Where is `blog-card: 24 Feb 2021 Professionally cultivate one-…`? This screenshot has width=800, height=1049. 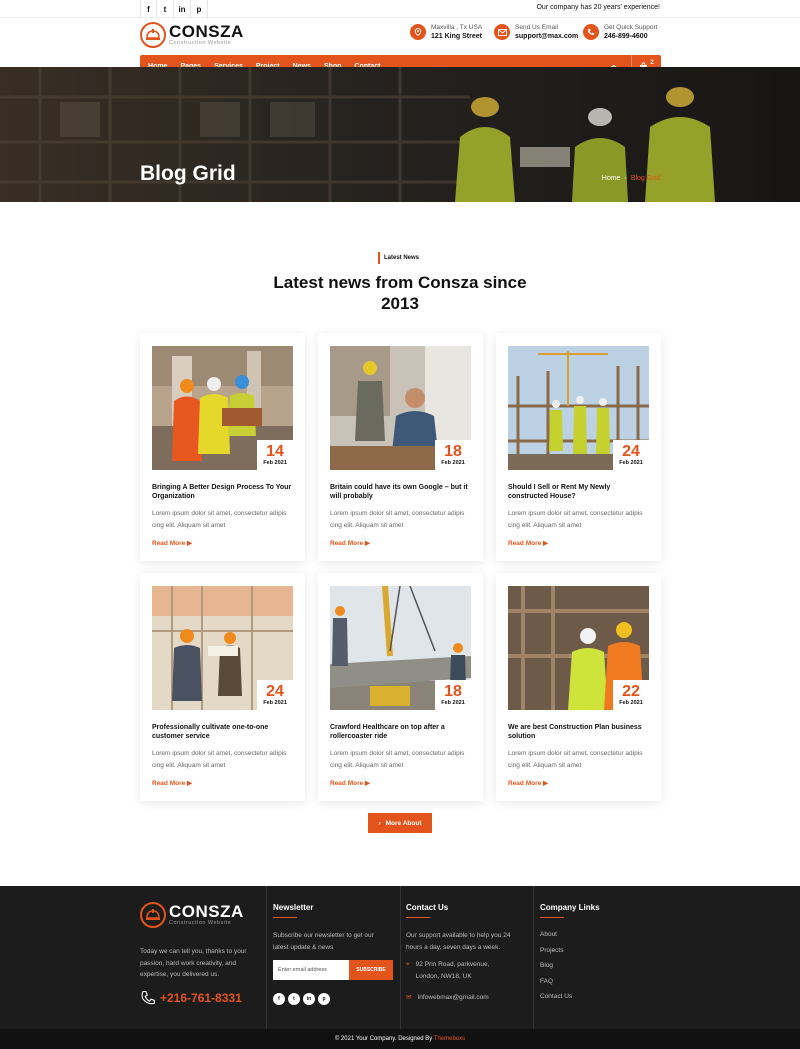
blog-card: 24 Feb 2021 Professionally cultivate one-… is located at coordinates (222, 687).